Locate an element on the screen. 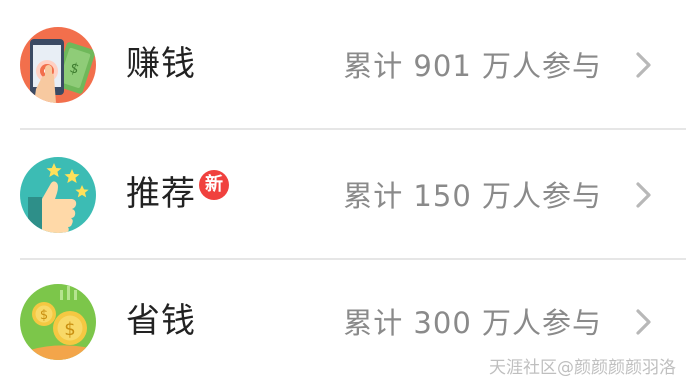  thumbs-up-stars-icon is located at coordinates (58, 195).